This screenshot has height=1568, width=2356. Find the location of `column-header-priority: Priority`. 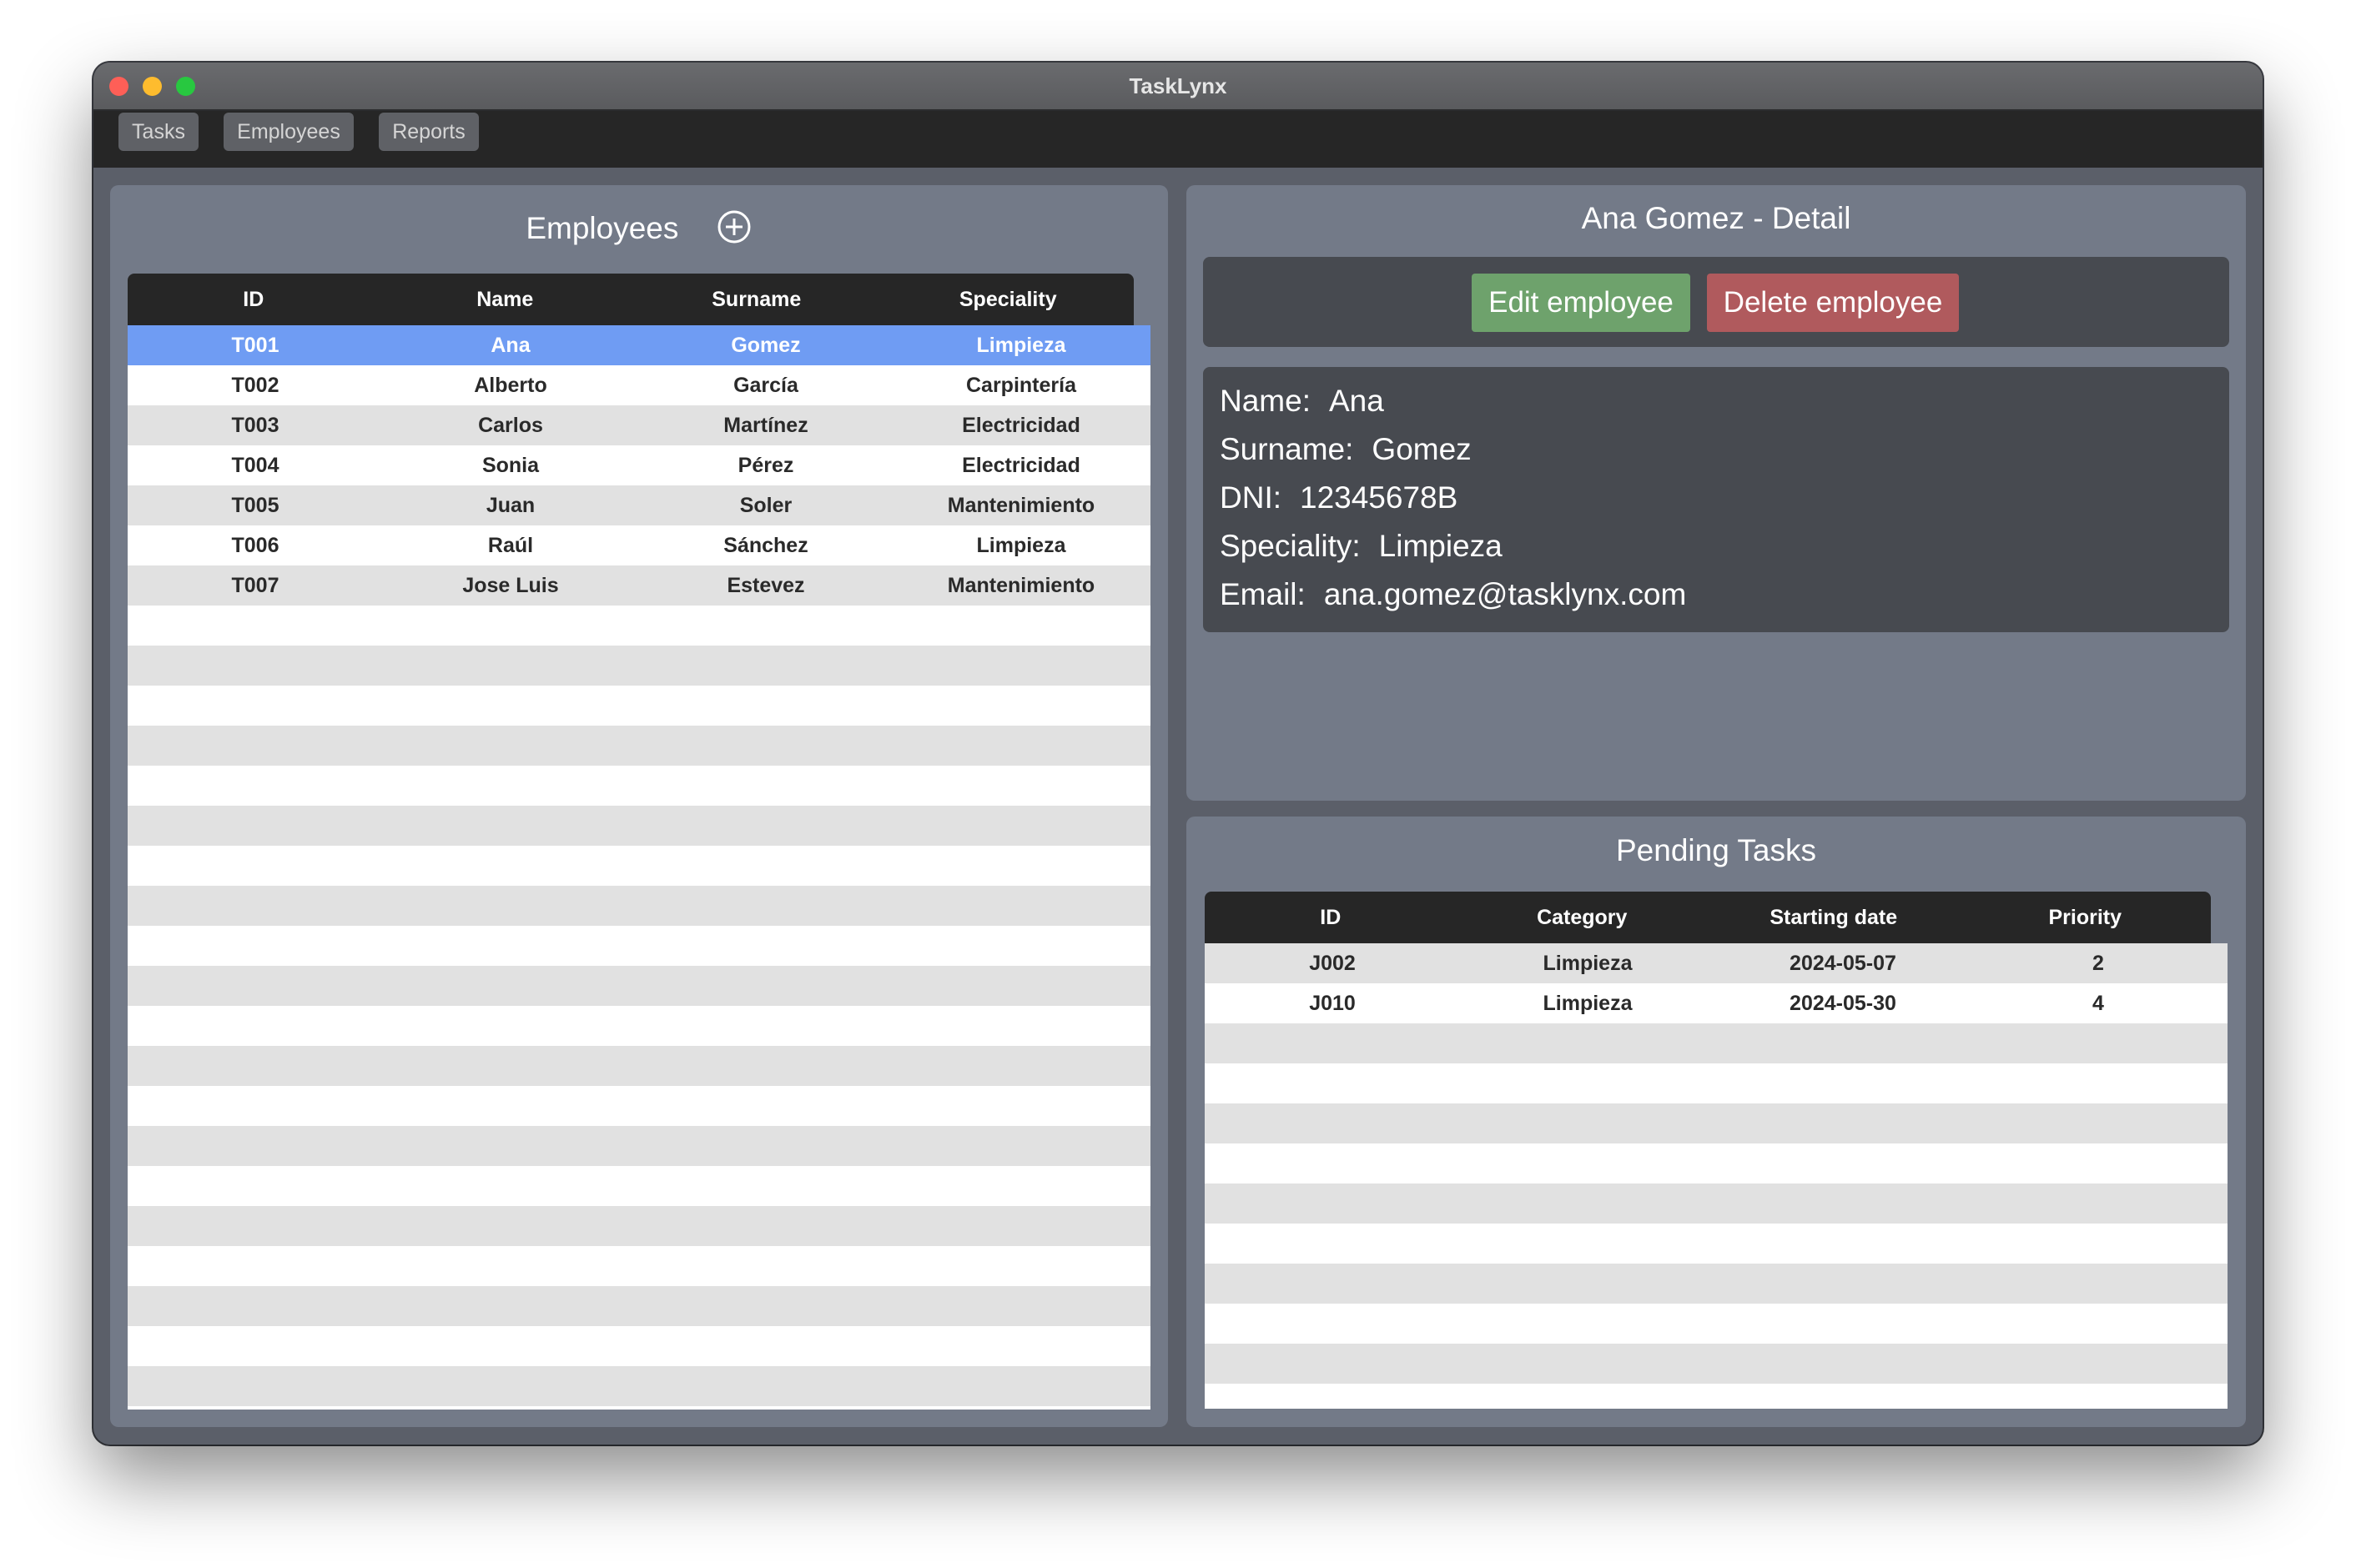

column-header-priority: Priority is located at coordinates (2086, 918).